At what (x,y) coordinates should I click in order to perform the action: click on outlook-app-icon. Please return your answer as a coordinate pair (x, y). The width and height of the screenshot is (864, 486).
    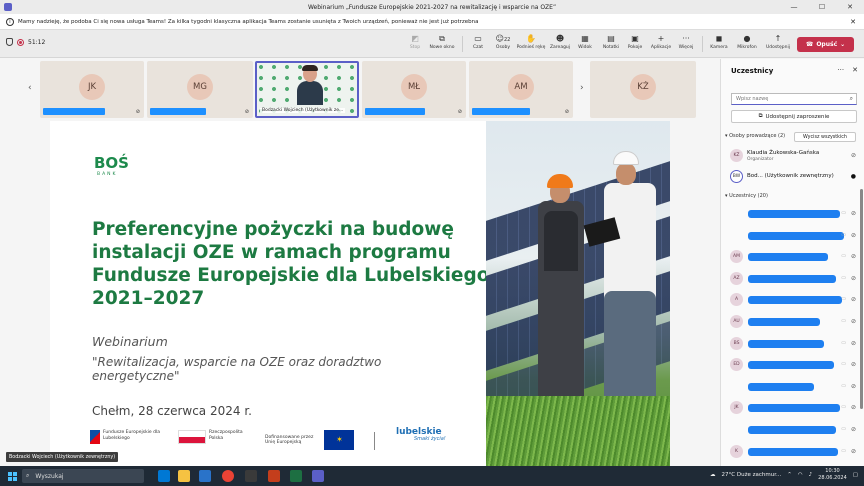
    Looking at the image, I should click on (164, 476).